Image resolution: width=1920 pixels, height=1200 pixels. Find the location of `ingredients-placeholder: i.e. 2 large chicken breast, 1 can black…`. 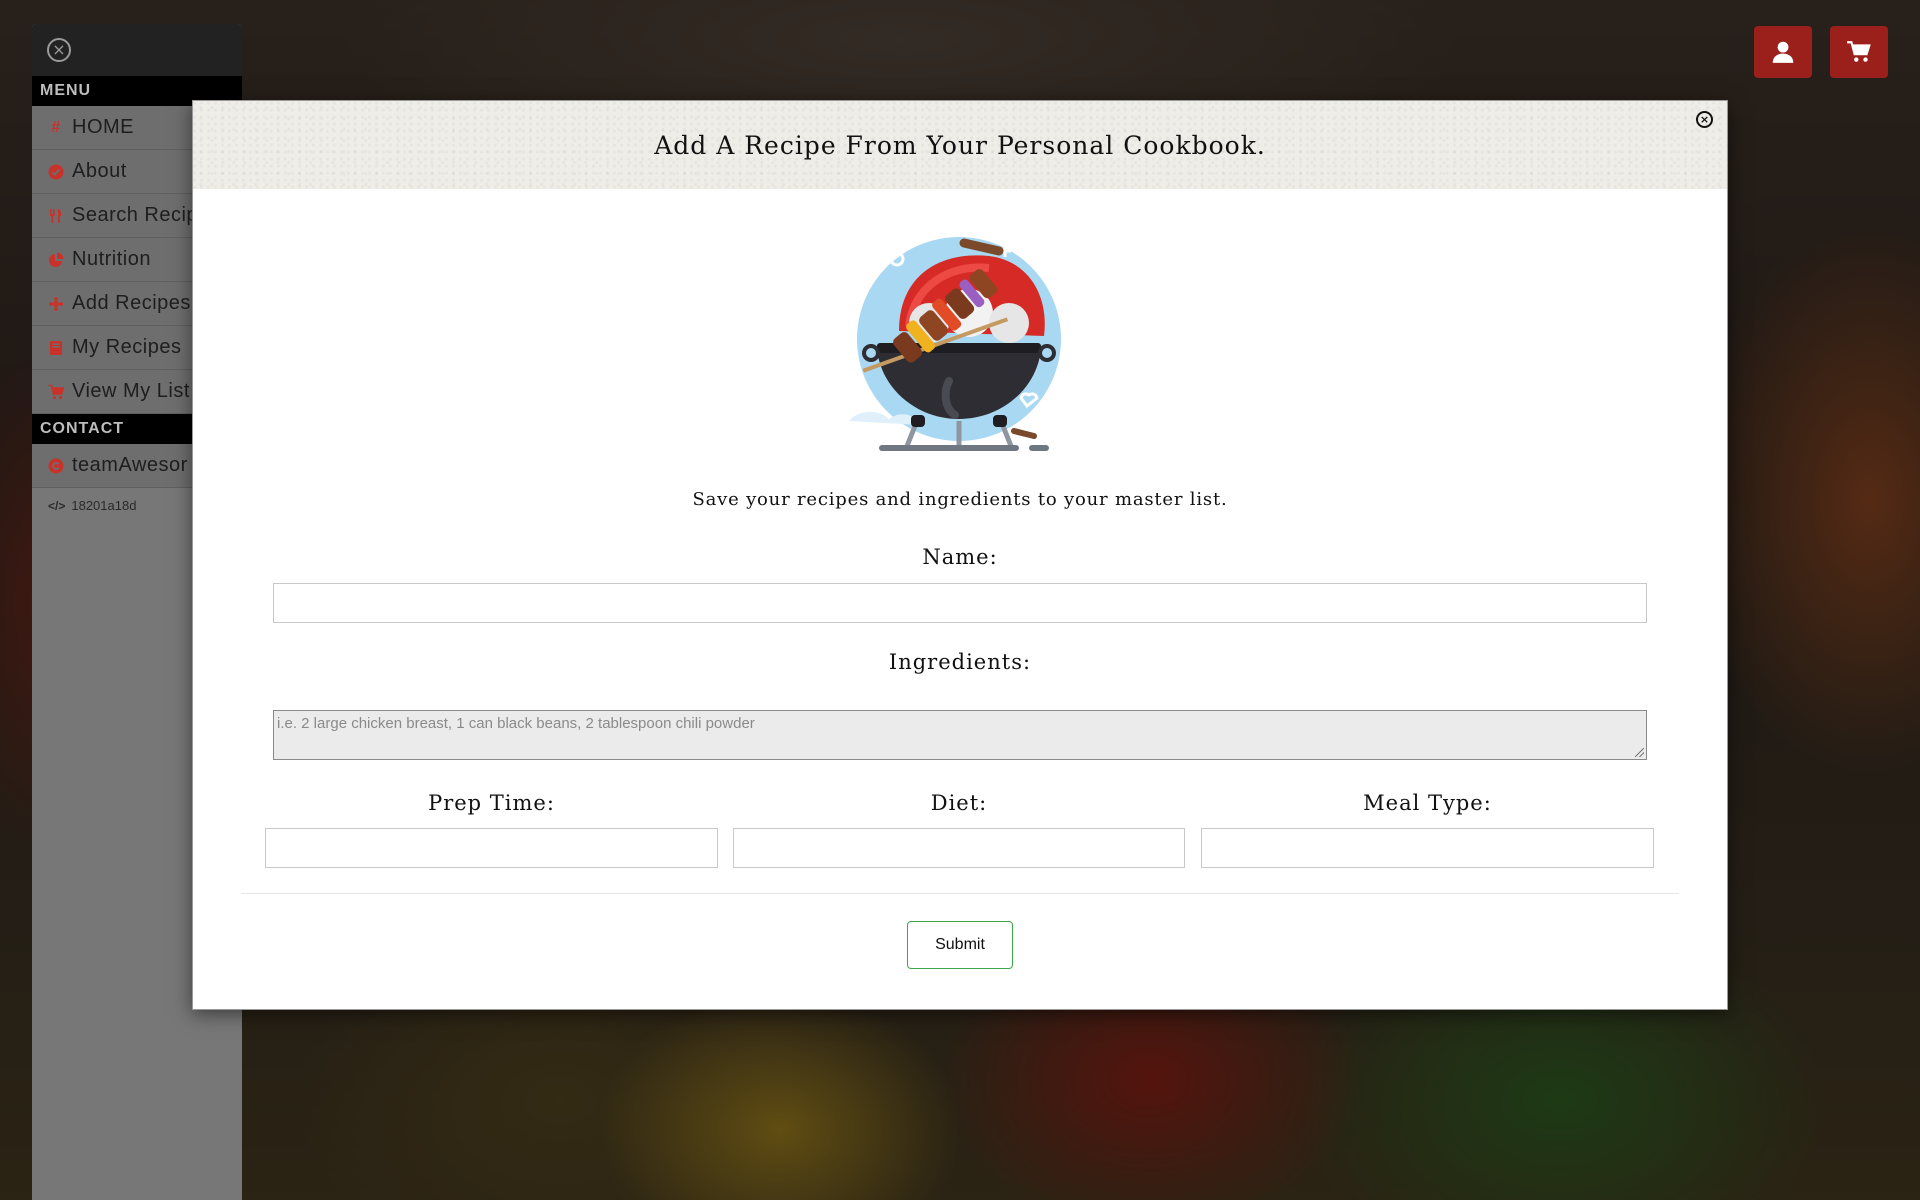

ingredients-placeholder: i.e. 2 large chicken breast, 1 can black… is located at coordinates (516, 723).